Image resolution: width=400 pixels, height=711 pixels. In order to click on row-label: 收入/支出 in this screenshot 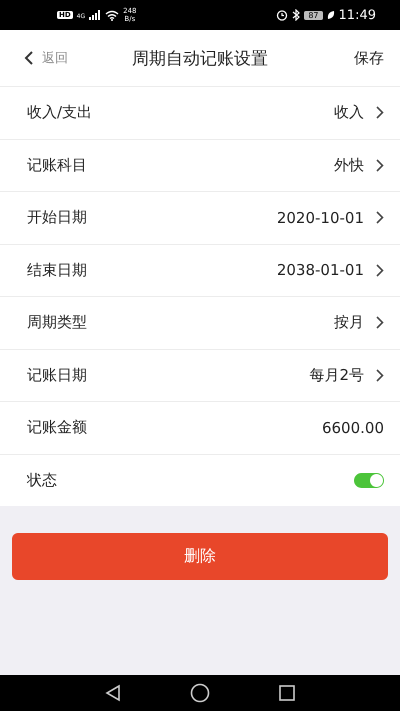, I will do `click(60, 112)`.